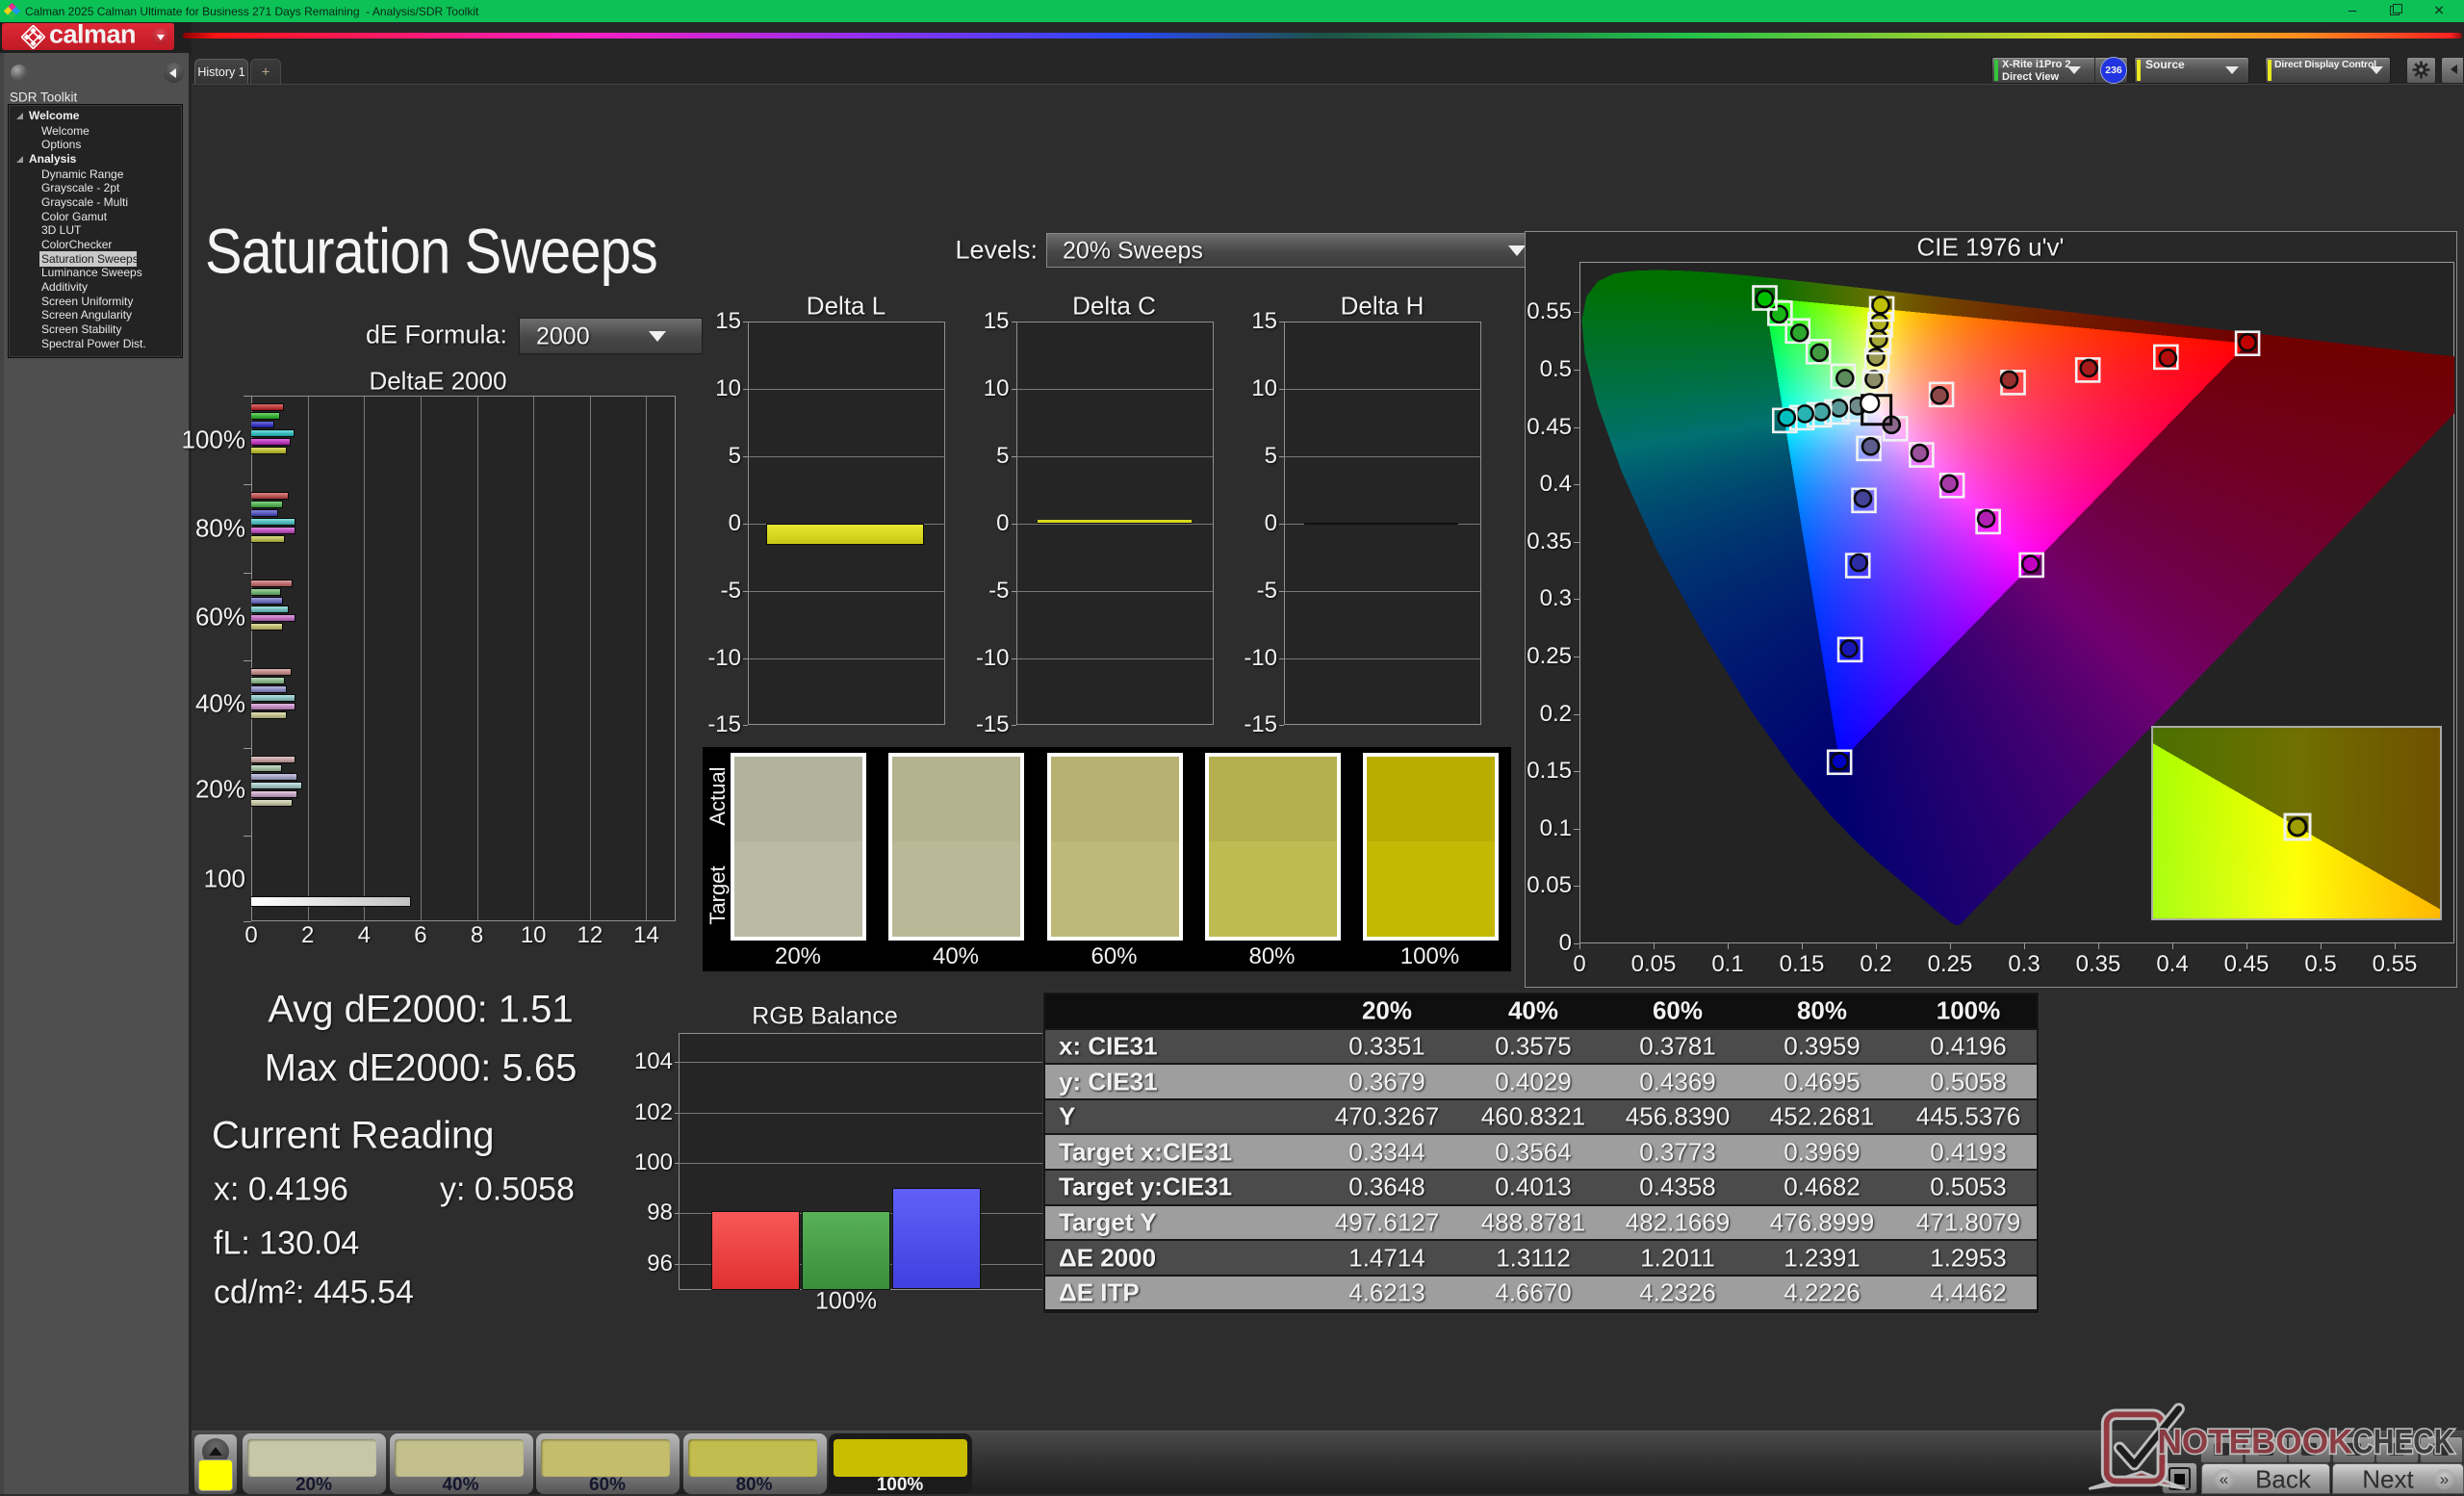 The height and width of the screenshot is (1496, 2464). Describe the element at coordinates (2403, 1442) in the screenshot. I see `svg-text: CHECK` at that location.